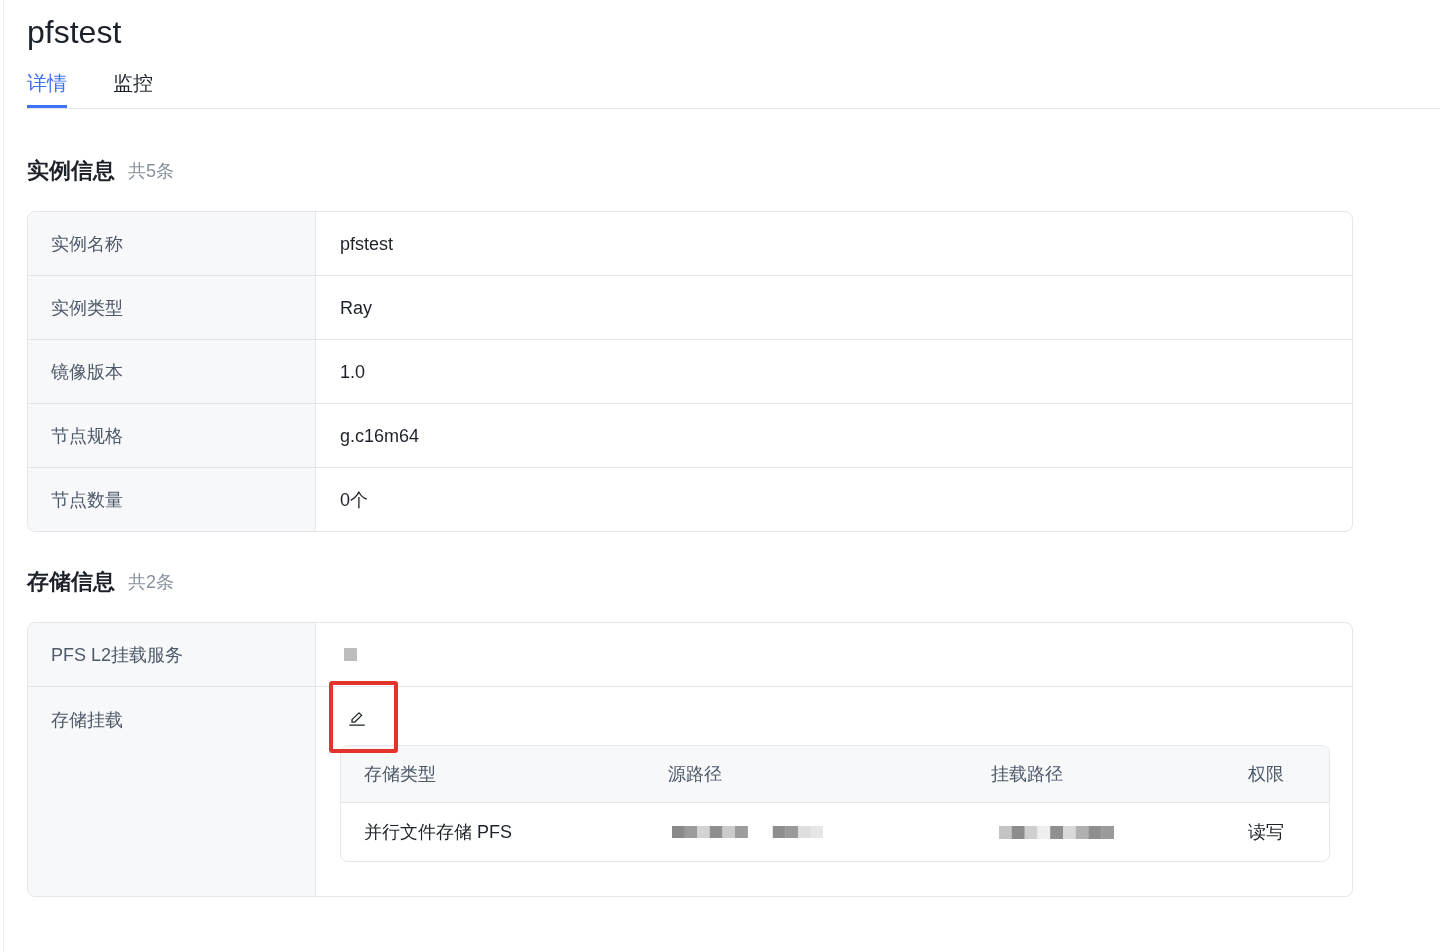 The height and width of the screenshot is (952, 1440). What do you see at coordinates (87, 436) in the screenshot?
I see `field-label: 节点规格` at bounding box center [87, 436].